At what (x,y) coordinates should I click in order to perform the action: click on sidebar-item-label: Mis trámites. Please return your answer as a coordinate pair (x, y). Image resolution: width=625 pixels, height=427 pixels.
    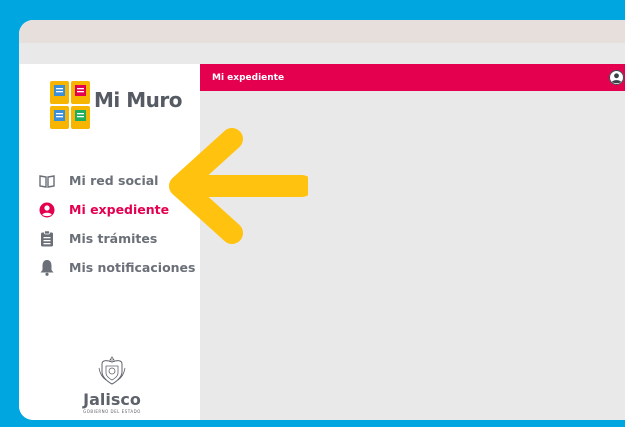
    Looking at the image, I should click on (113, 238).